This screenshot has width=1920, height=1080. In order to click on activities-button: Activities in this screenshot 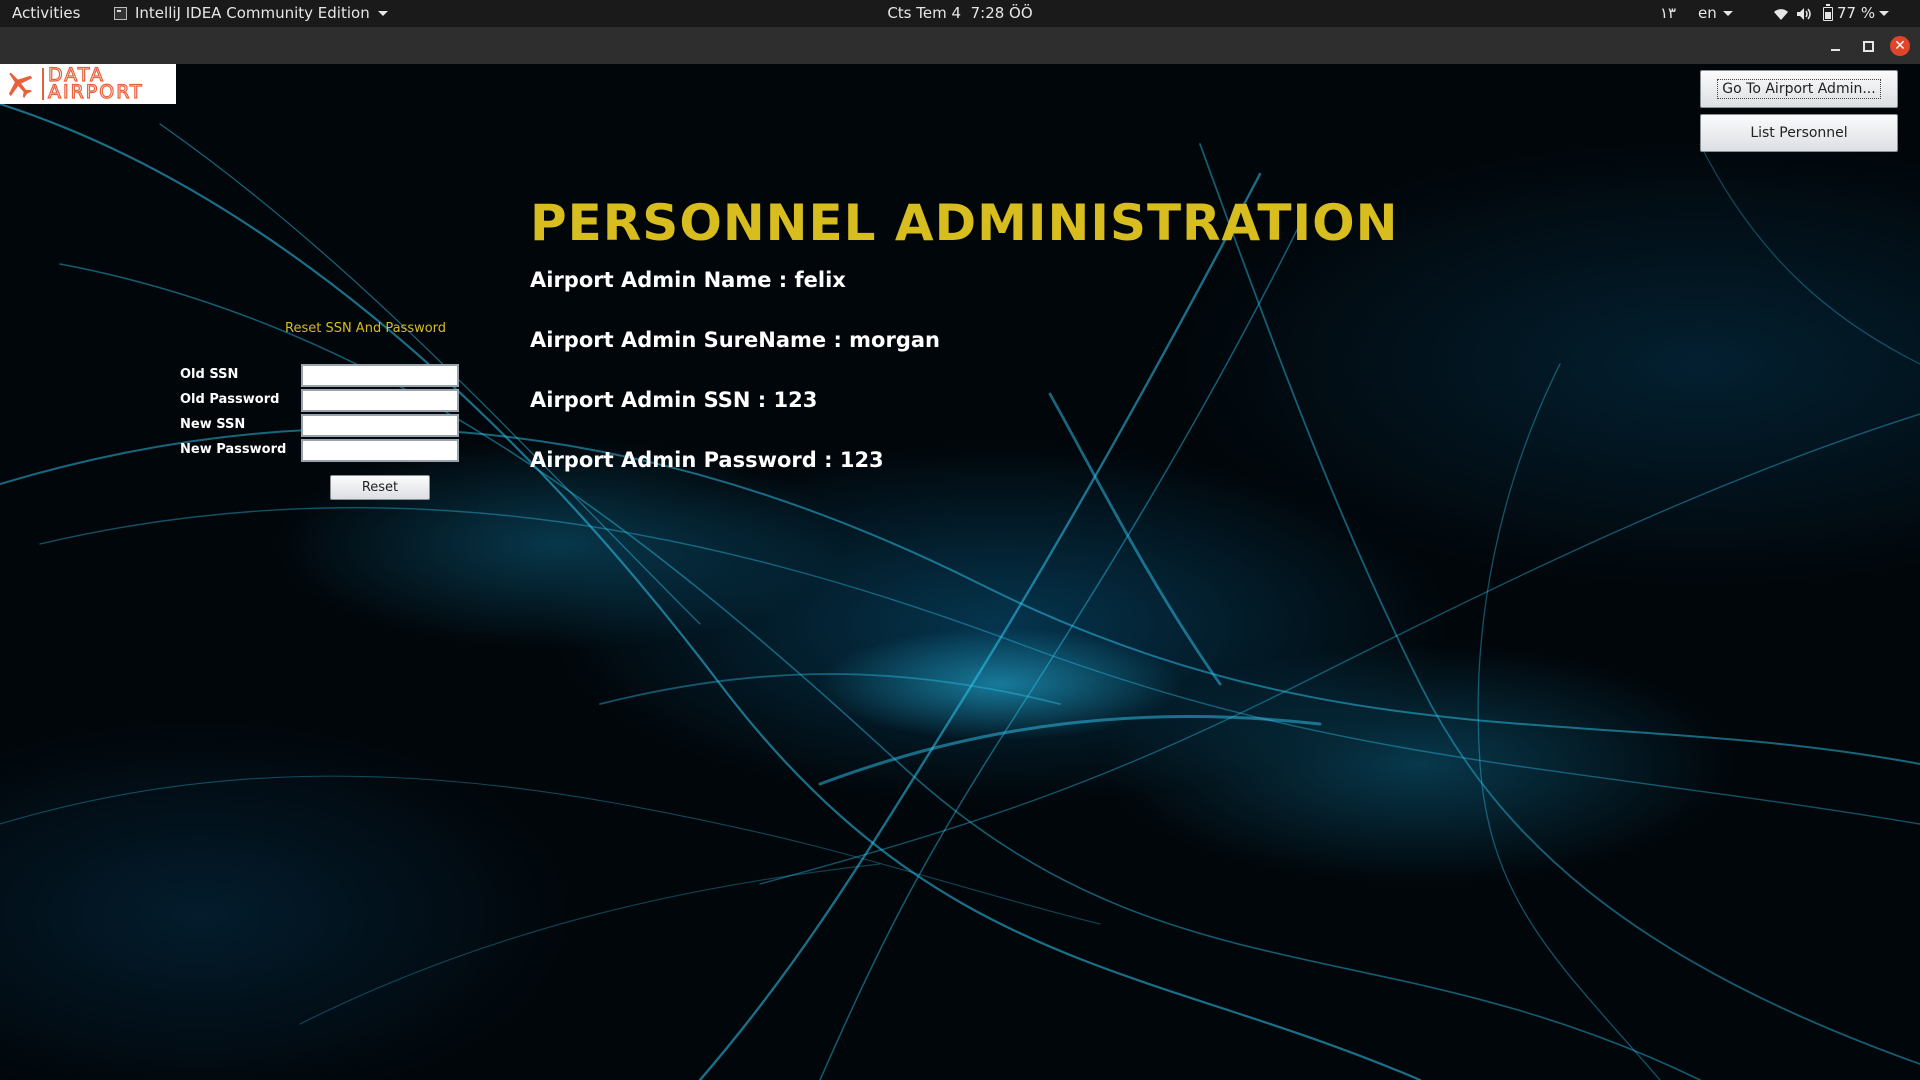, I will do `click(46, 13)`.